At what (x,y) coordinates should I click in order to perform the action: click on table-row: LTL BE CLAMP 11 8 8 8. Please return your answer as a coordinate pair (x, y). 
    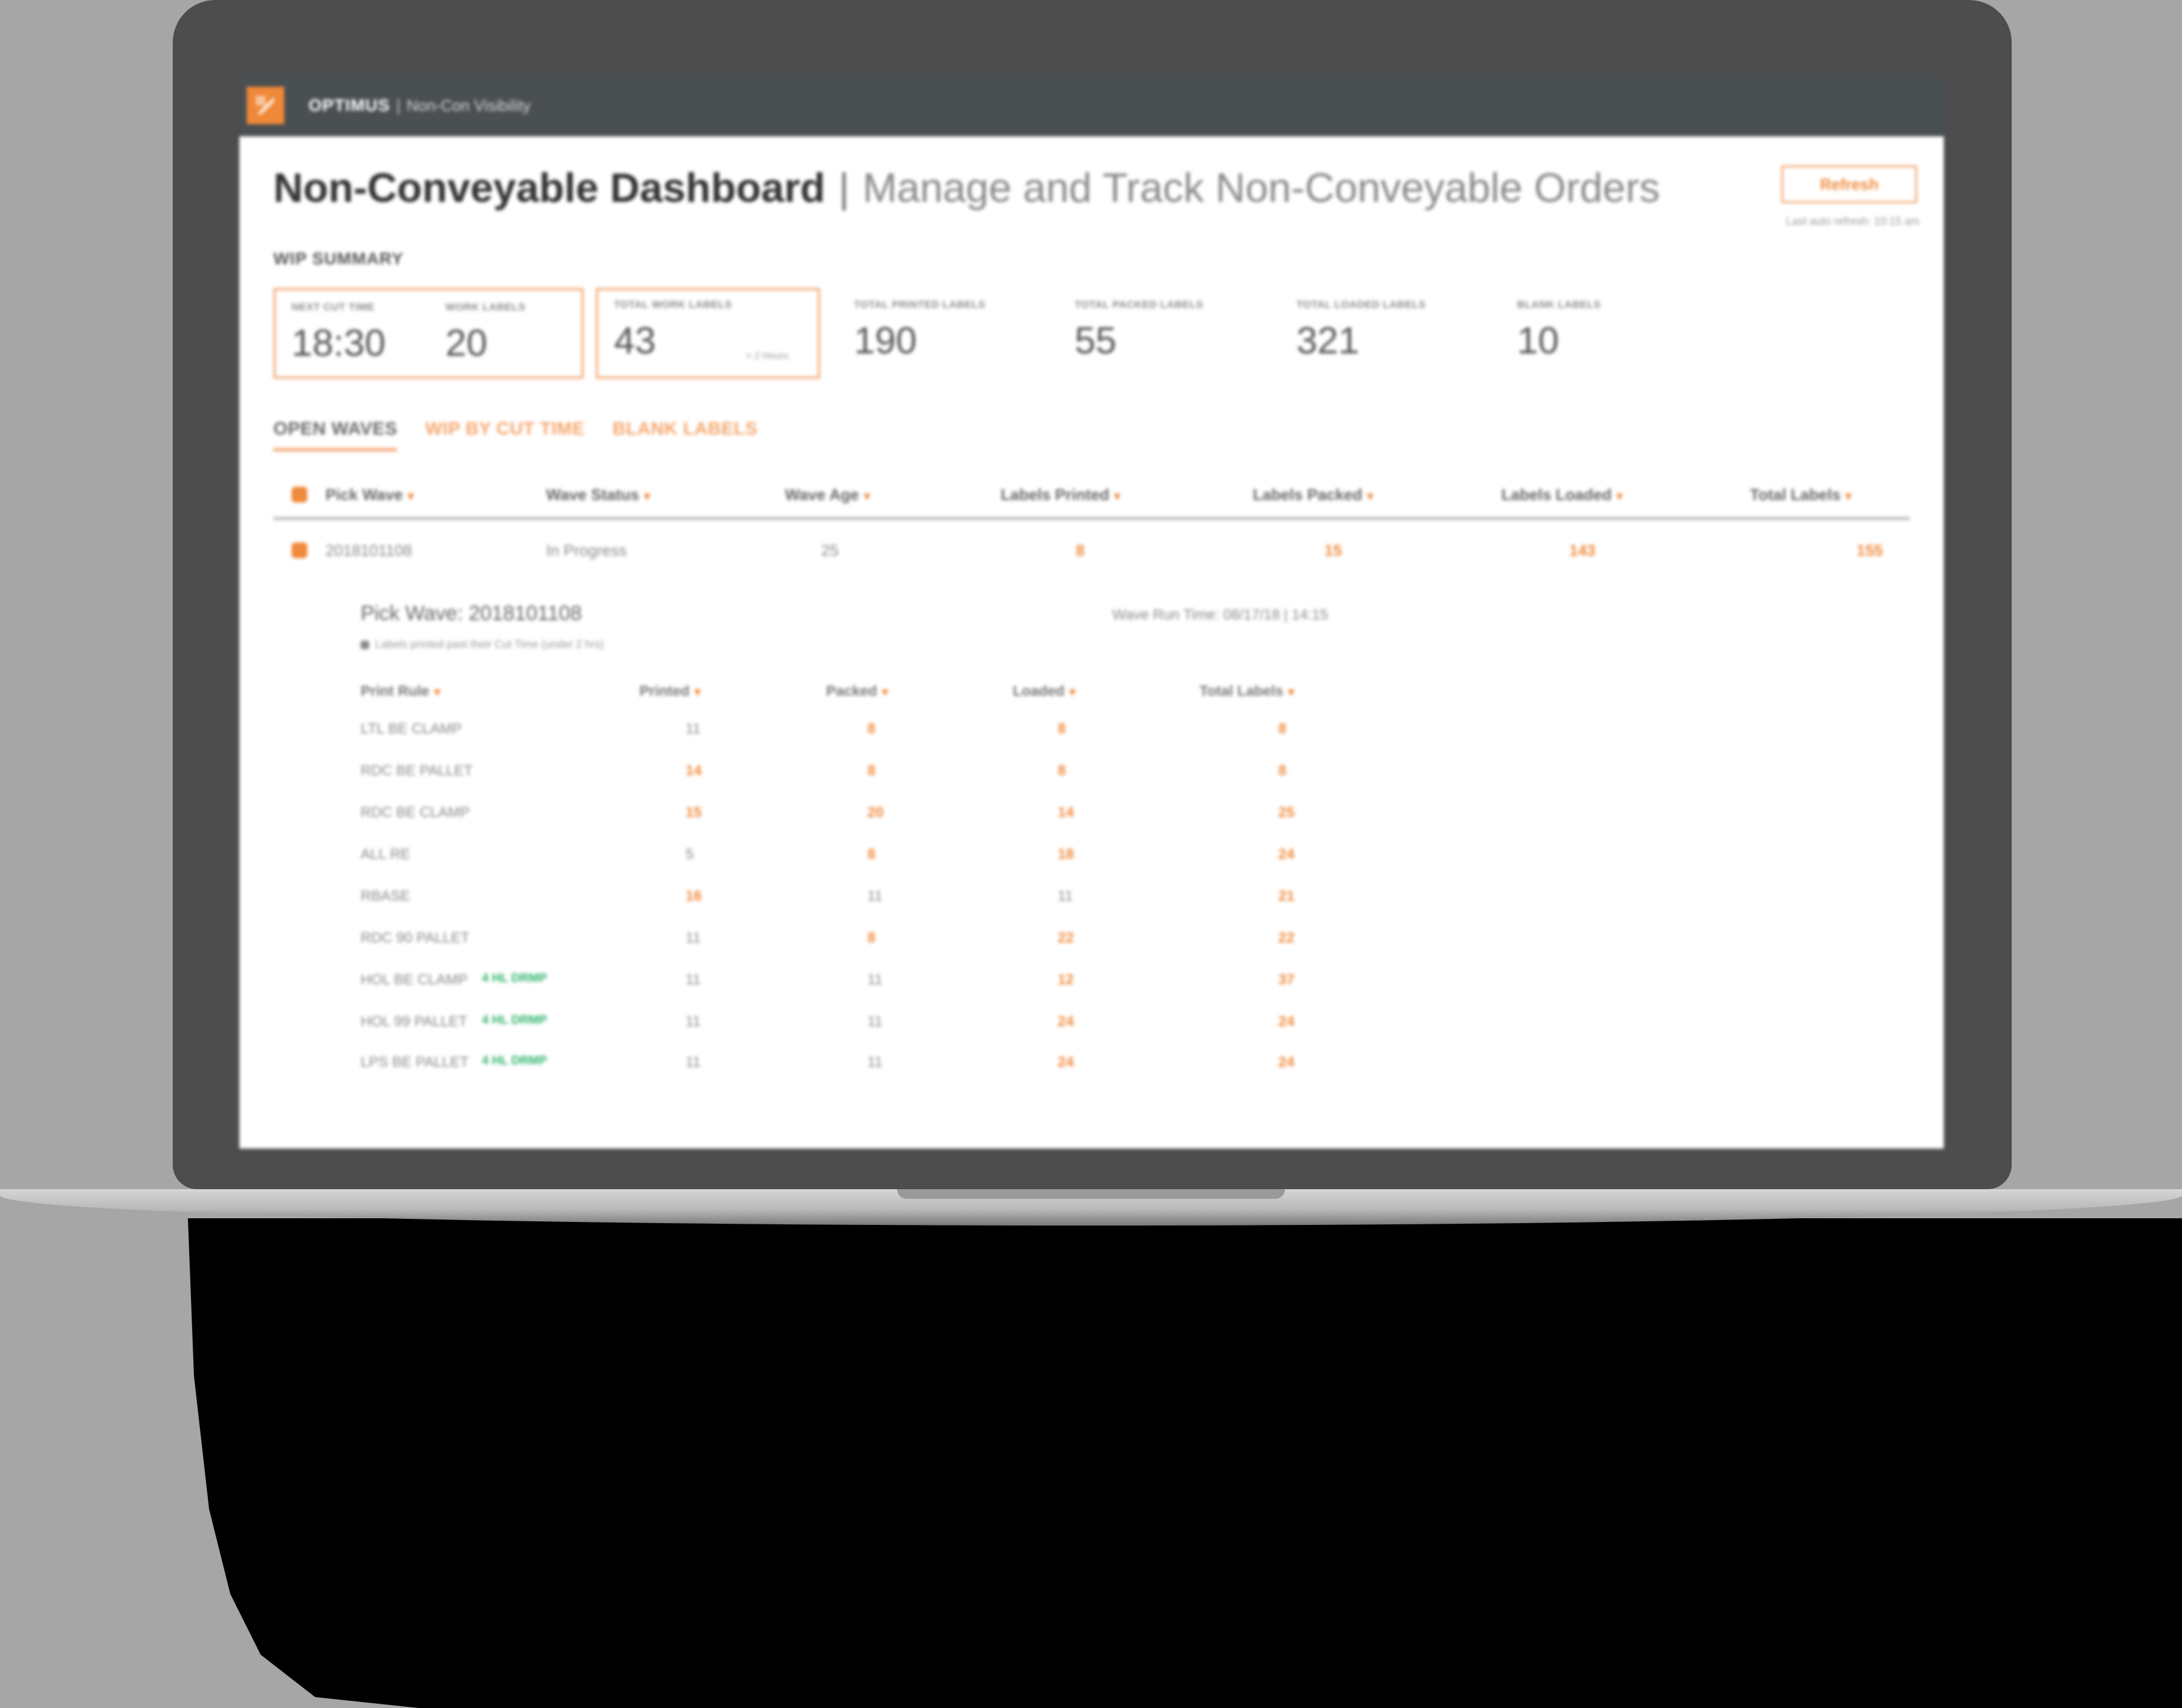
    Looking at the image, I should click on (907, 730).